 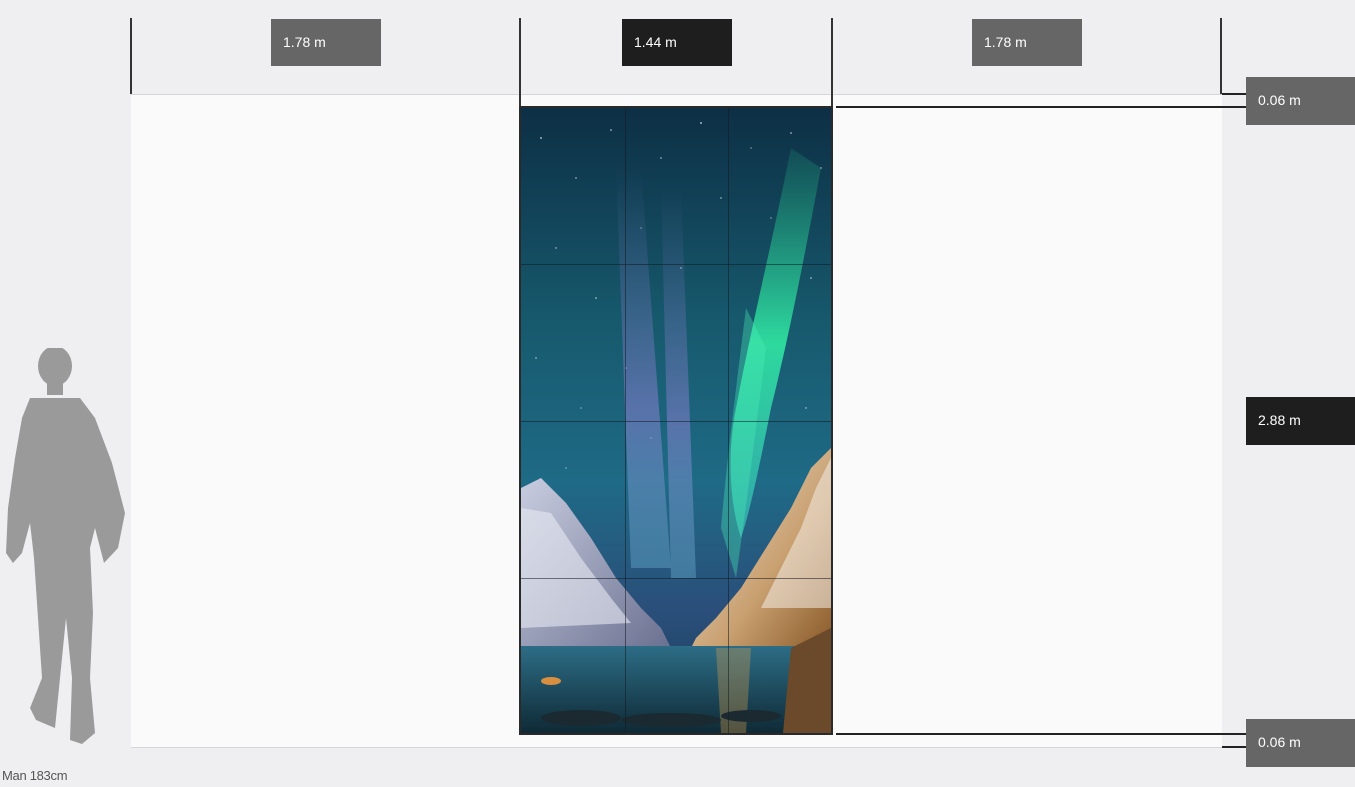 I want to click on tile-seam-h2, so click(x=676, y=421).